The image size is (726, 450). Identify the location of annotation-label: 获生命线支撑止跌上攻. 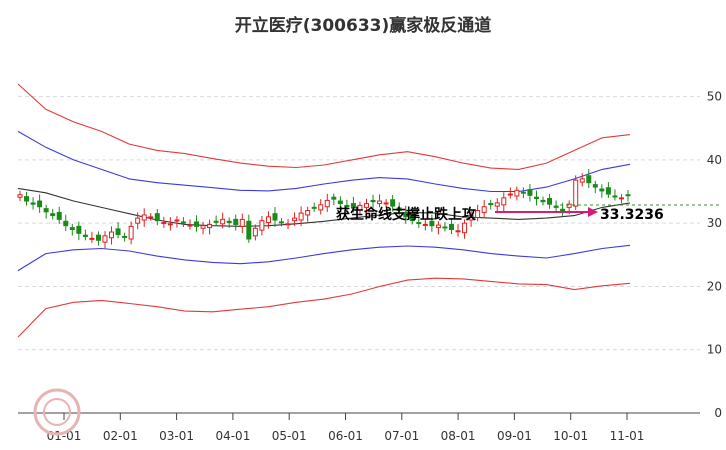
(406, 214).